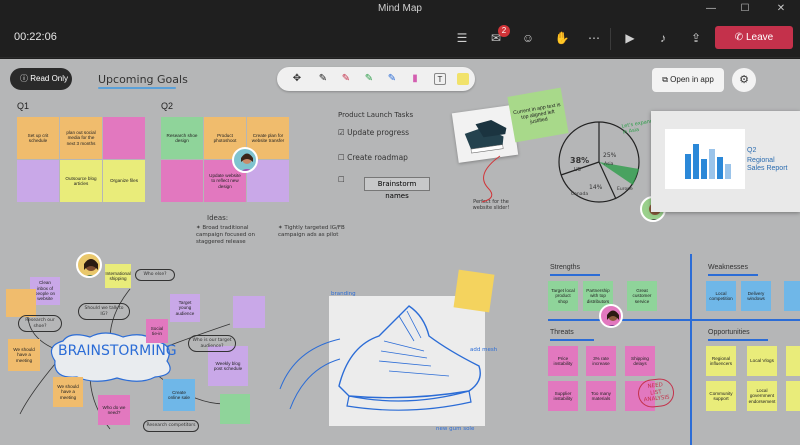 The image size is (800, 445). I want to click on sticky-note: Organize files, so click(124, 181).